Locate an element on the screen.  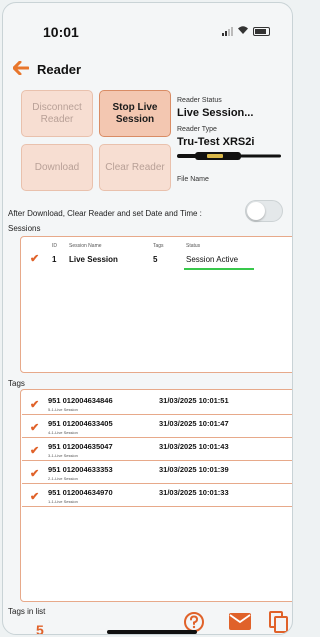
tag-session: 1-1-Live Session is located at coordinates (63, 501).